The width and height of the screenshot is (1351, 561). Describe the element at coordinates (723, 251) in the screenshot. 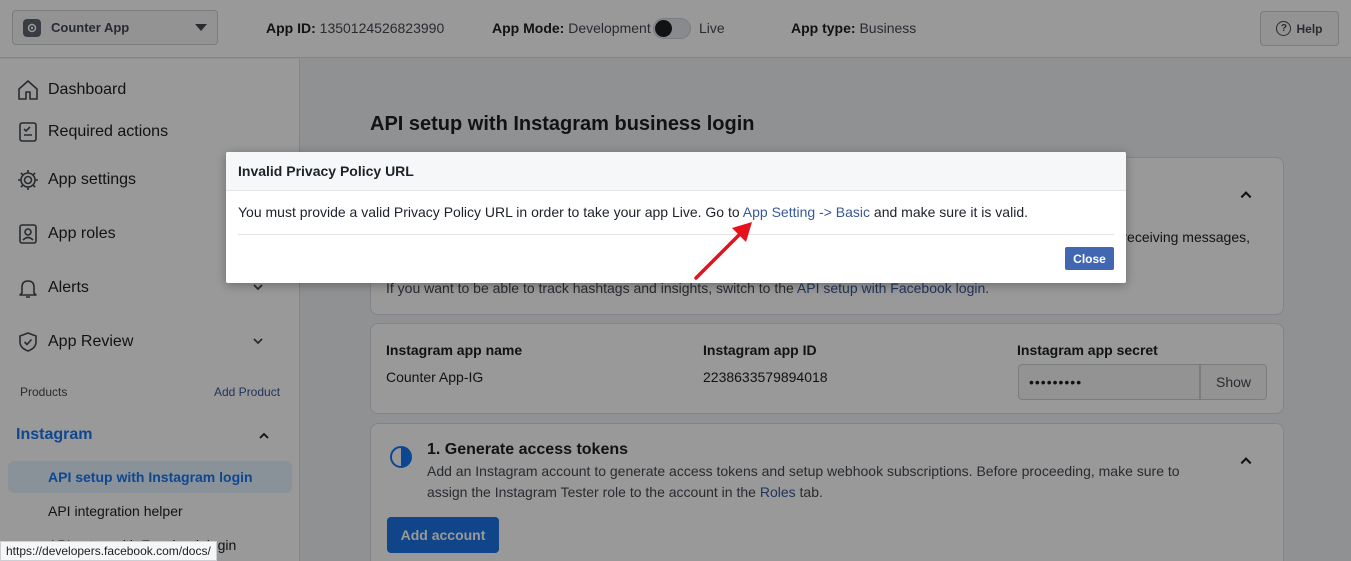

I see `red-arrow-annotation` at that location.